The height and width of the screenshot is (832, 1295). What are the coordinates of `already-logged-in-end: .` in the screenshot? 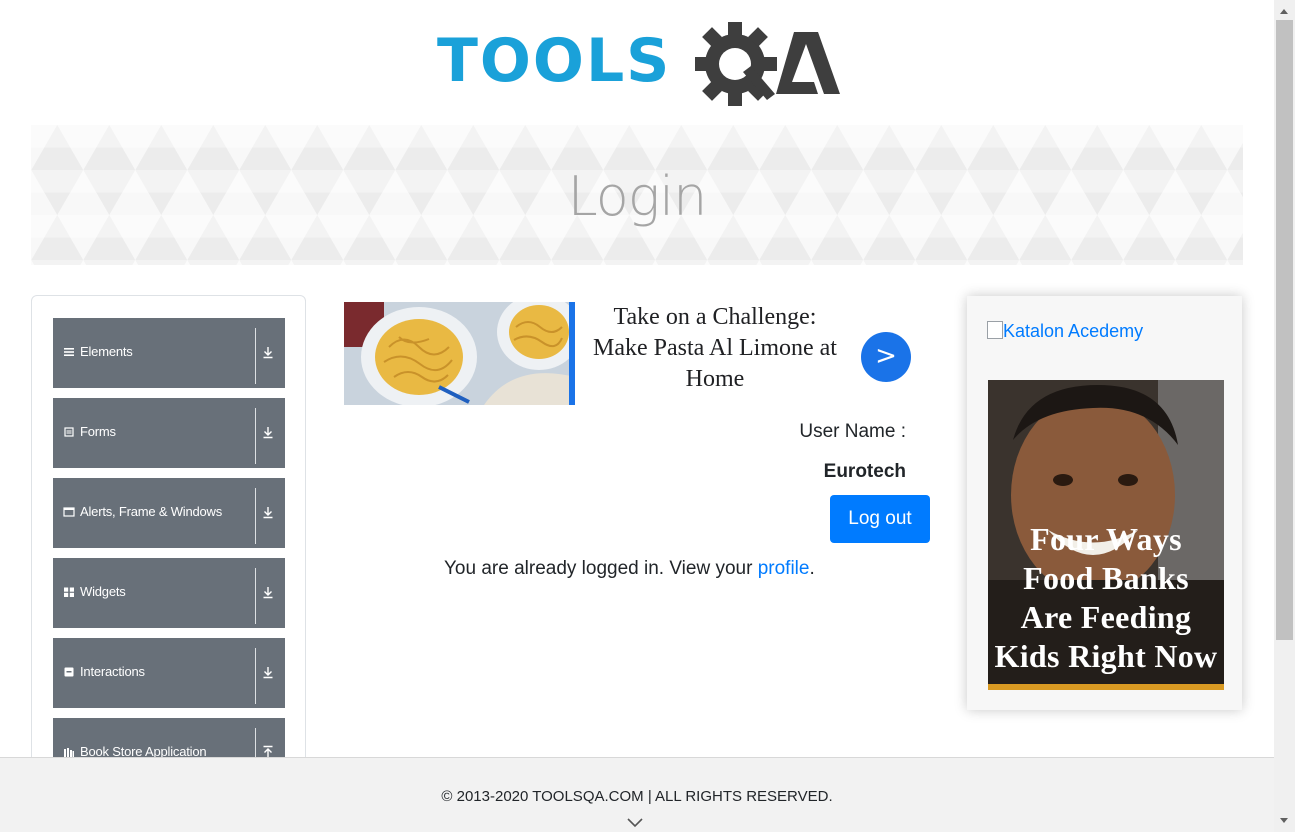 It's located at (812, 568).